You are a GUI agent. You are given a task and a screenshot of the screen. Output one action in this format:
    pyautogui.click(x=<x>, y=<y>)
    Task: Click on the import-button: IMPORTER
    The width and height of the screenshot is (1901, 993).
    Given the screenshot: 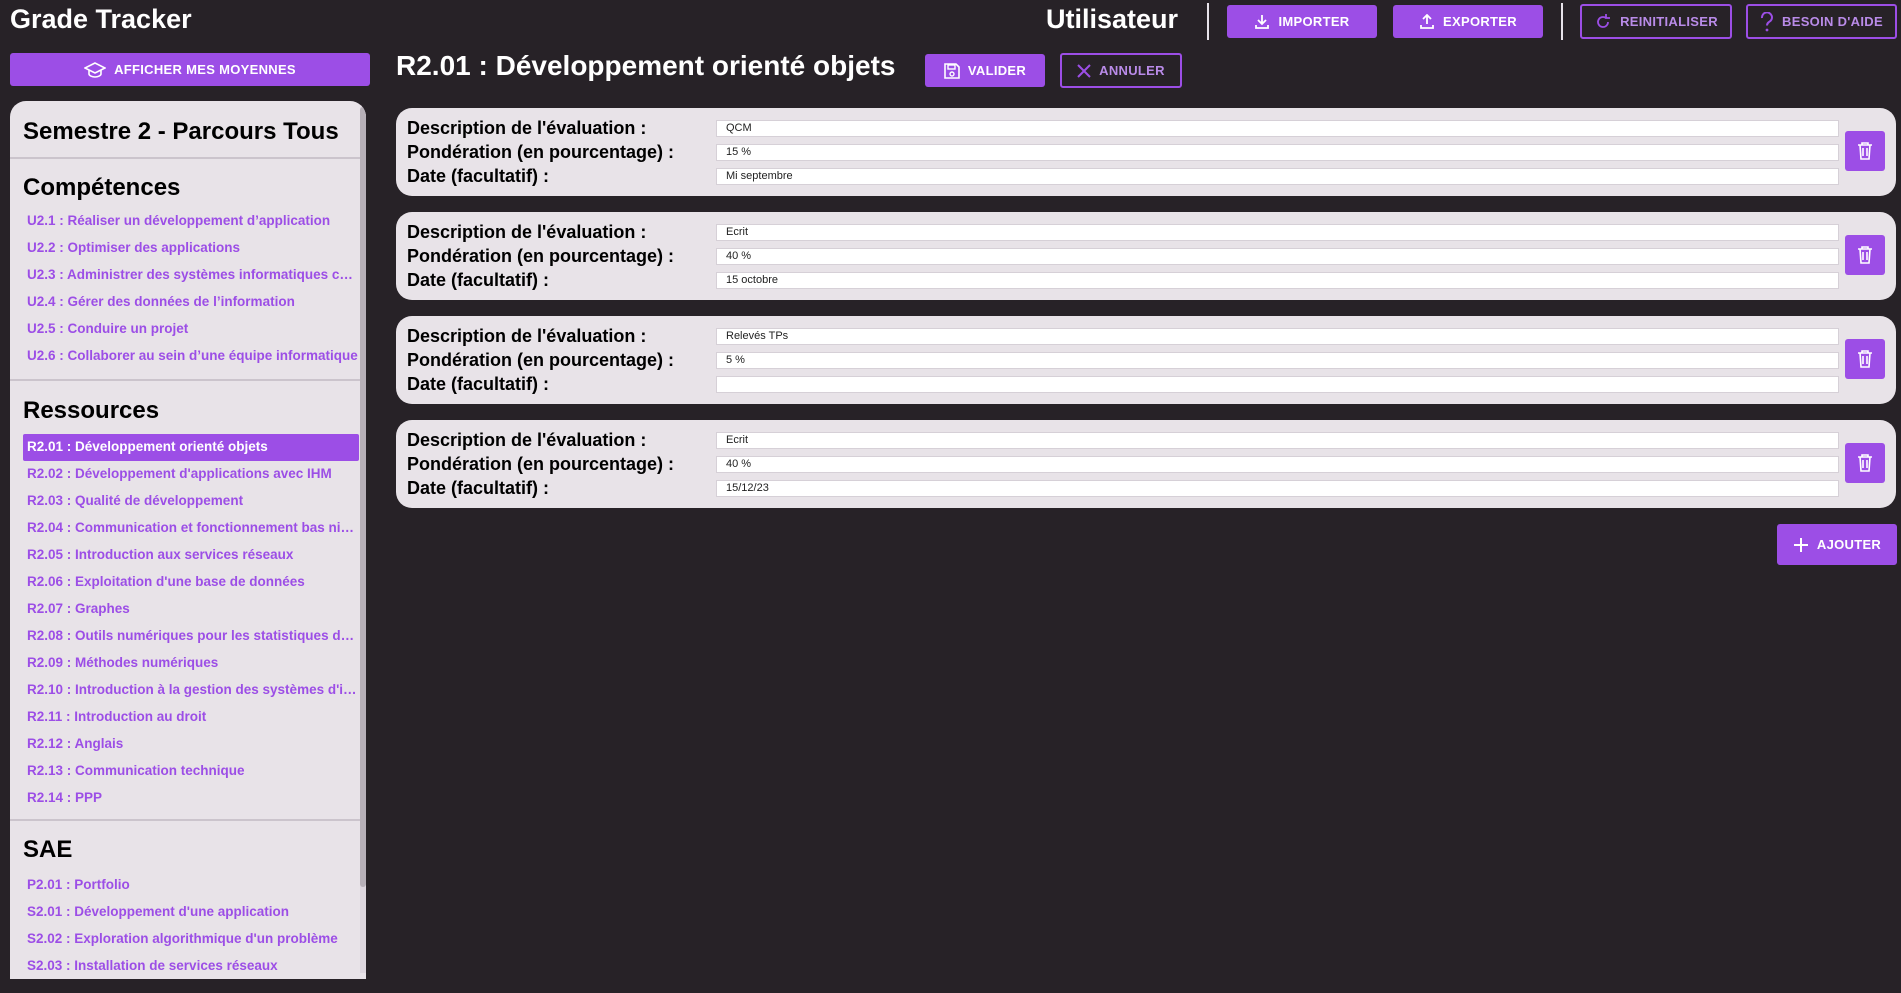 What is the action you would take?
    pyautogui.click(x=1302, y=21)
    